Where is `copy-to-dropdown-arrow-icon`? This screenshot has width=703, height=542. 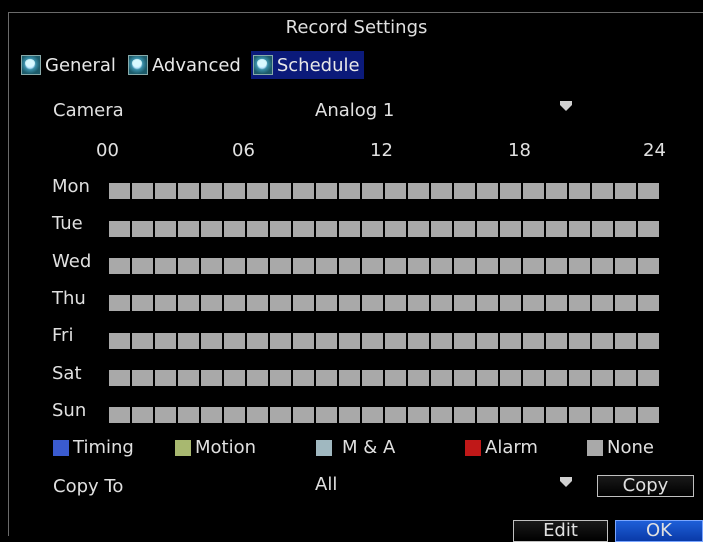 copy-to-dropdown-arrow-icon is located at coordinates (566, 482).